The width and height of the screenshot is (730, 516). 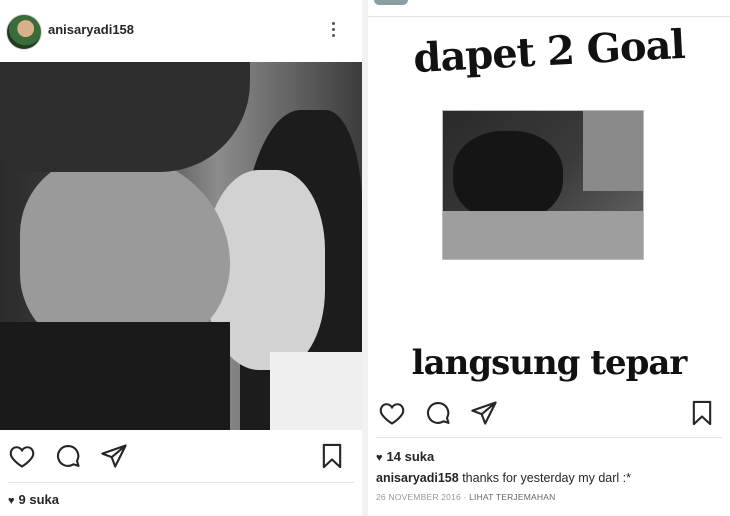 I want to click on caption-username: anisaryadi158, so click(x=417, y=478).